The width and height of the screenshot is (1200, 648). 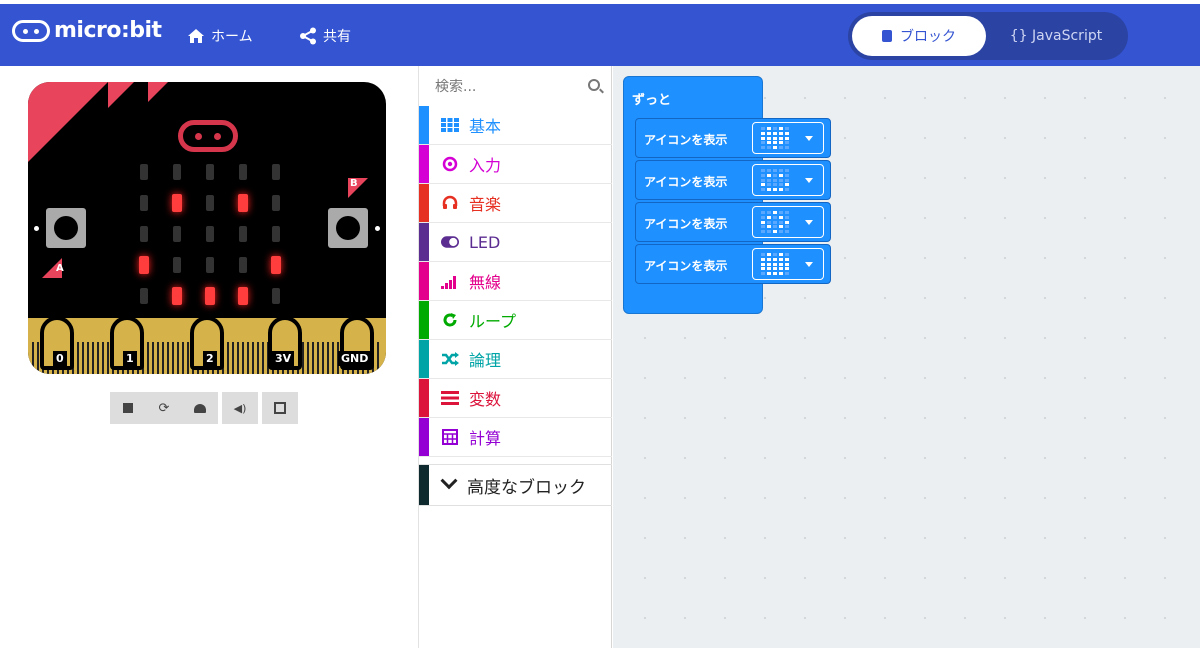 What do you see at coordinates (526, 487) in the screenshot?
I see `advanced-blocks-label: 高度なブロック` at bounding box center [526, 487].